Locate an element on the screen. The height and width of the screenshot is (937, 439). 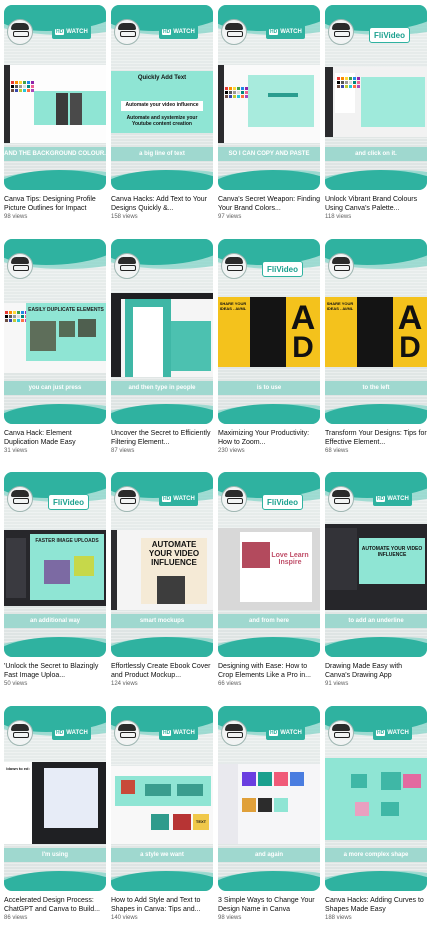
video-thumbnail: SHARE YOUR IDEAS - AI/ML A D to the left is located at coordinates (376, 331).